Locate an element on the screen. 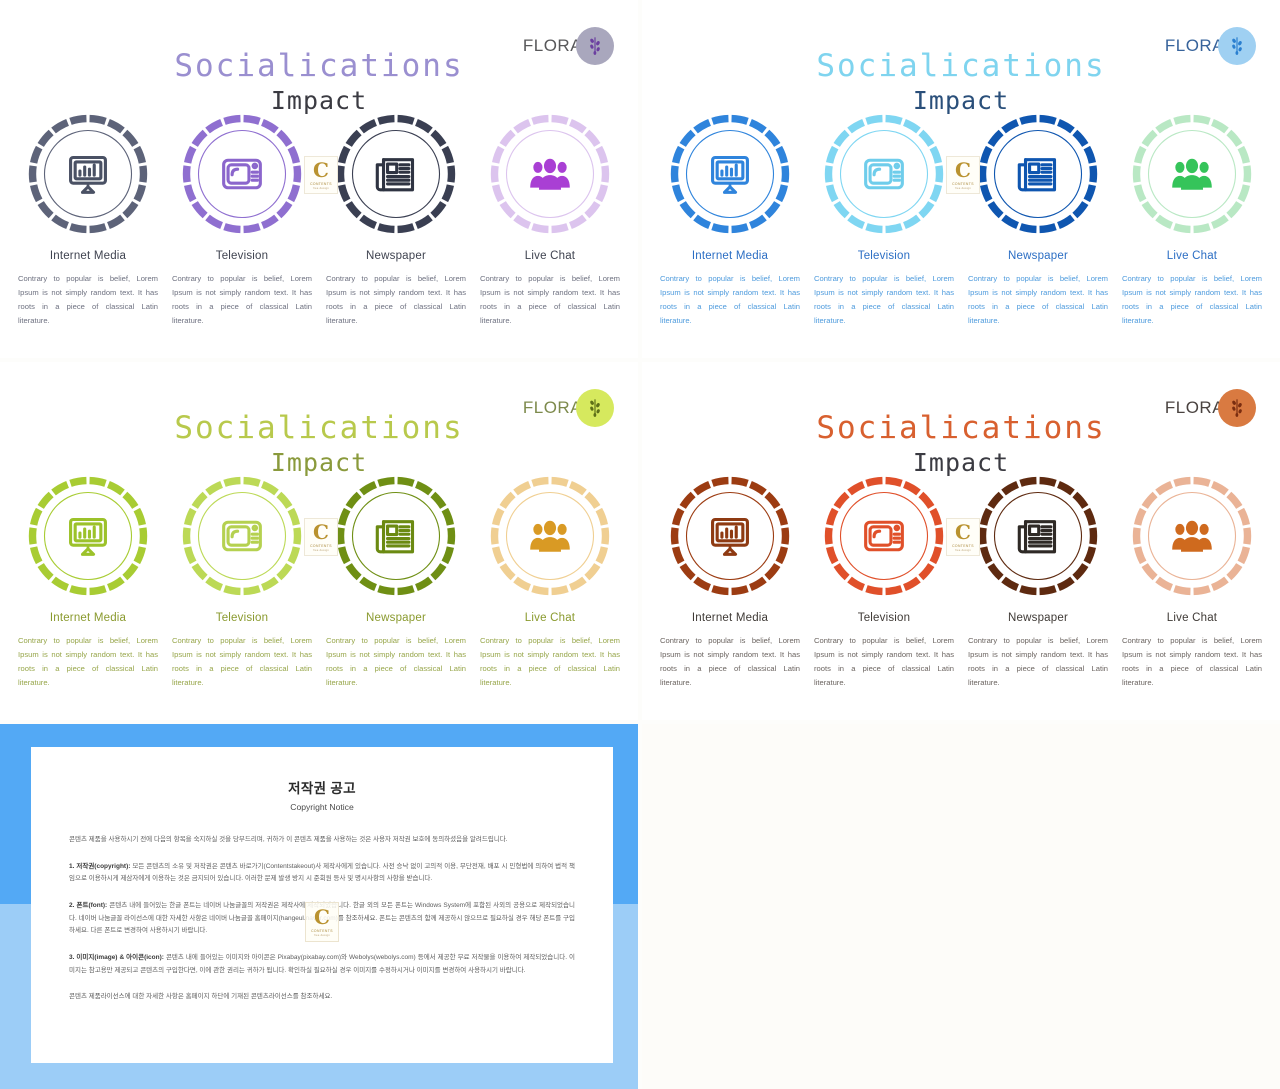  copyright-subtitle: Copyright Notice is located at coordinates (322, 807).